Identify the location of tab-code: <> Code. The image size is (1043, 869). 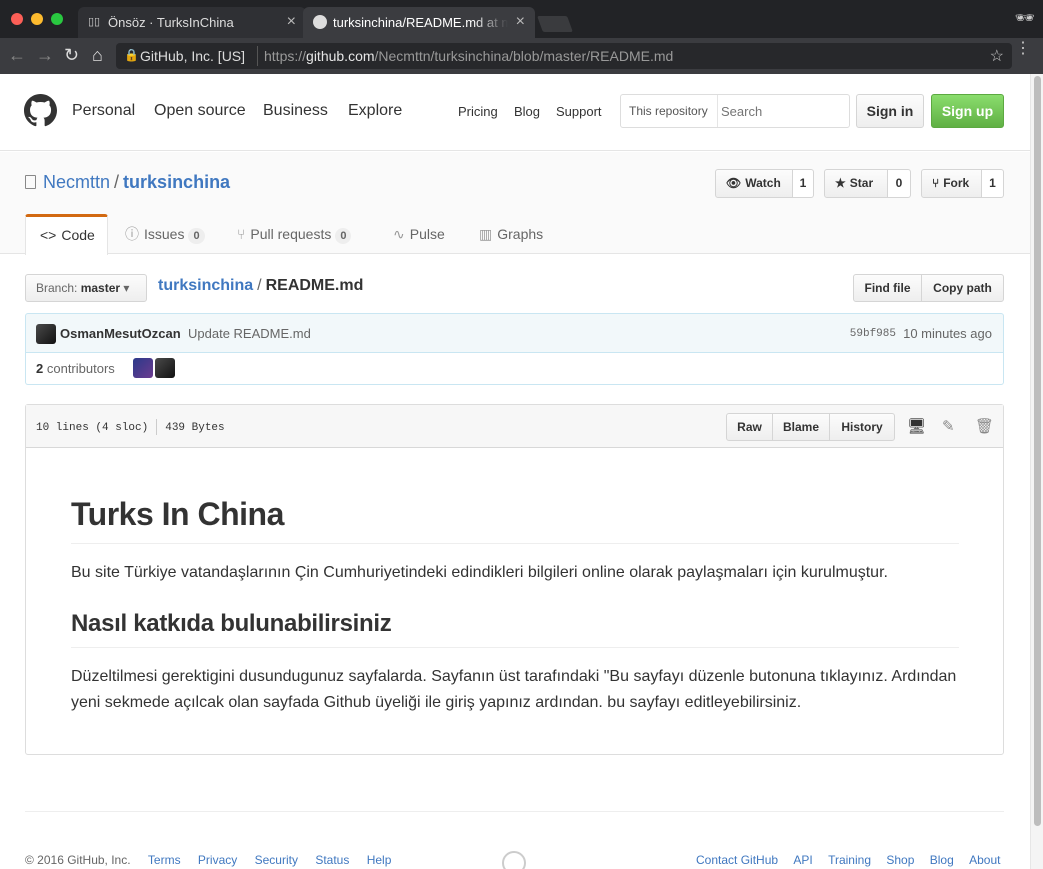
(66, 234).